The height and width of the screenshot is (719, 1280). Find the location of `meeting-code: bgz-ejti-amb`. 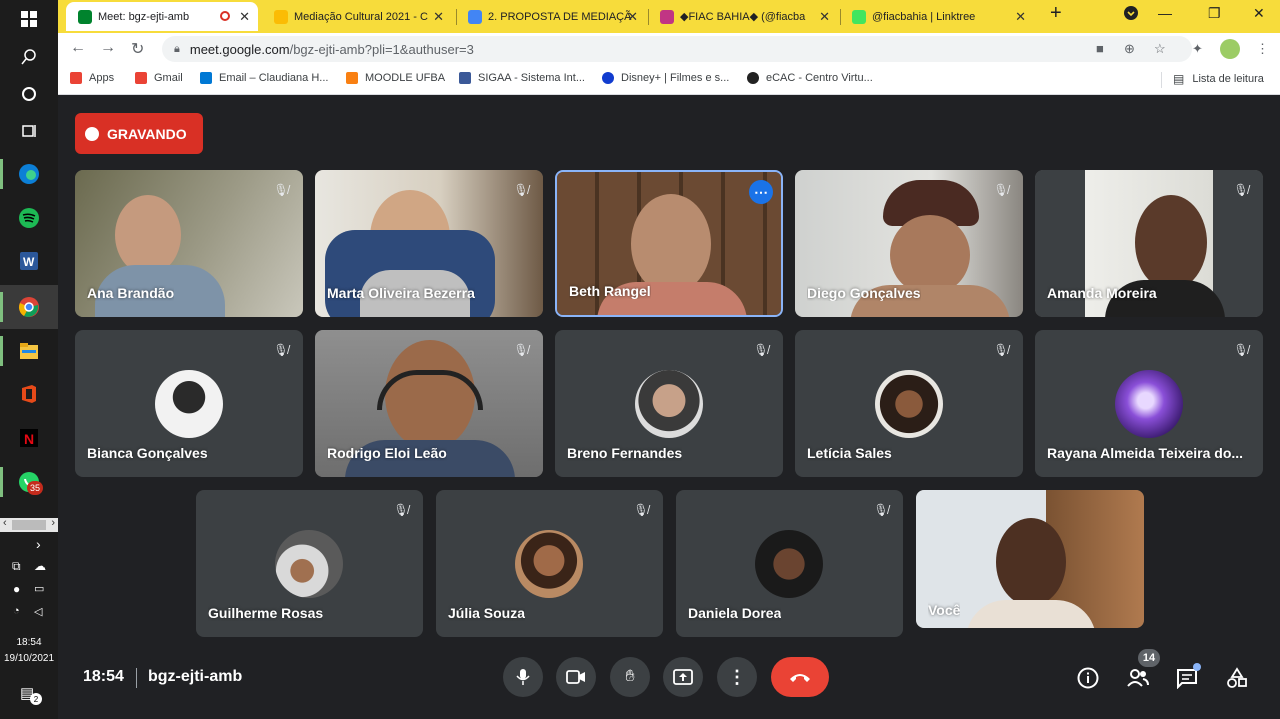

meeting-code: bgz-ejti-amb is located at coordinates (195, 677).